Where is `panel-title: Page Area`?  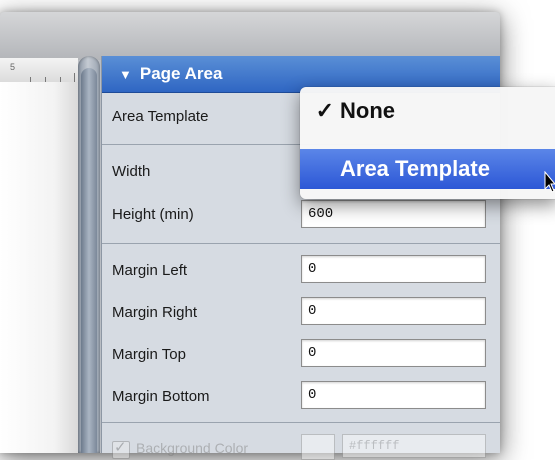
panel-title: Page Area is located at coordinates (181, 73).